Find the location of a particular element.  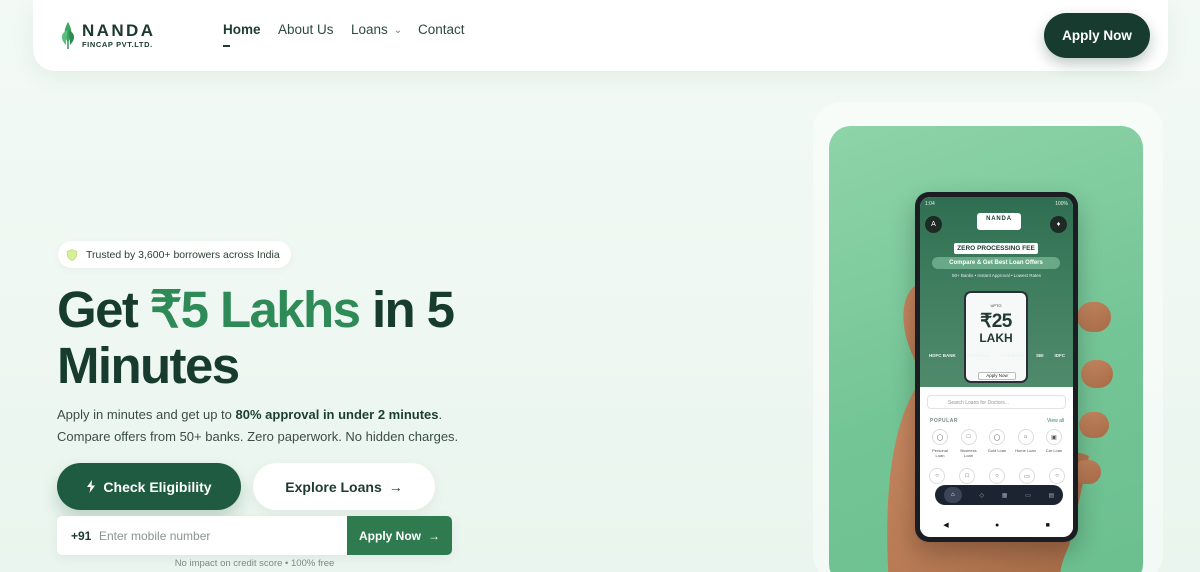

medical-icon: □ is located at coordinates (967, 476).